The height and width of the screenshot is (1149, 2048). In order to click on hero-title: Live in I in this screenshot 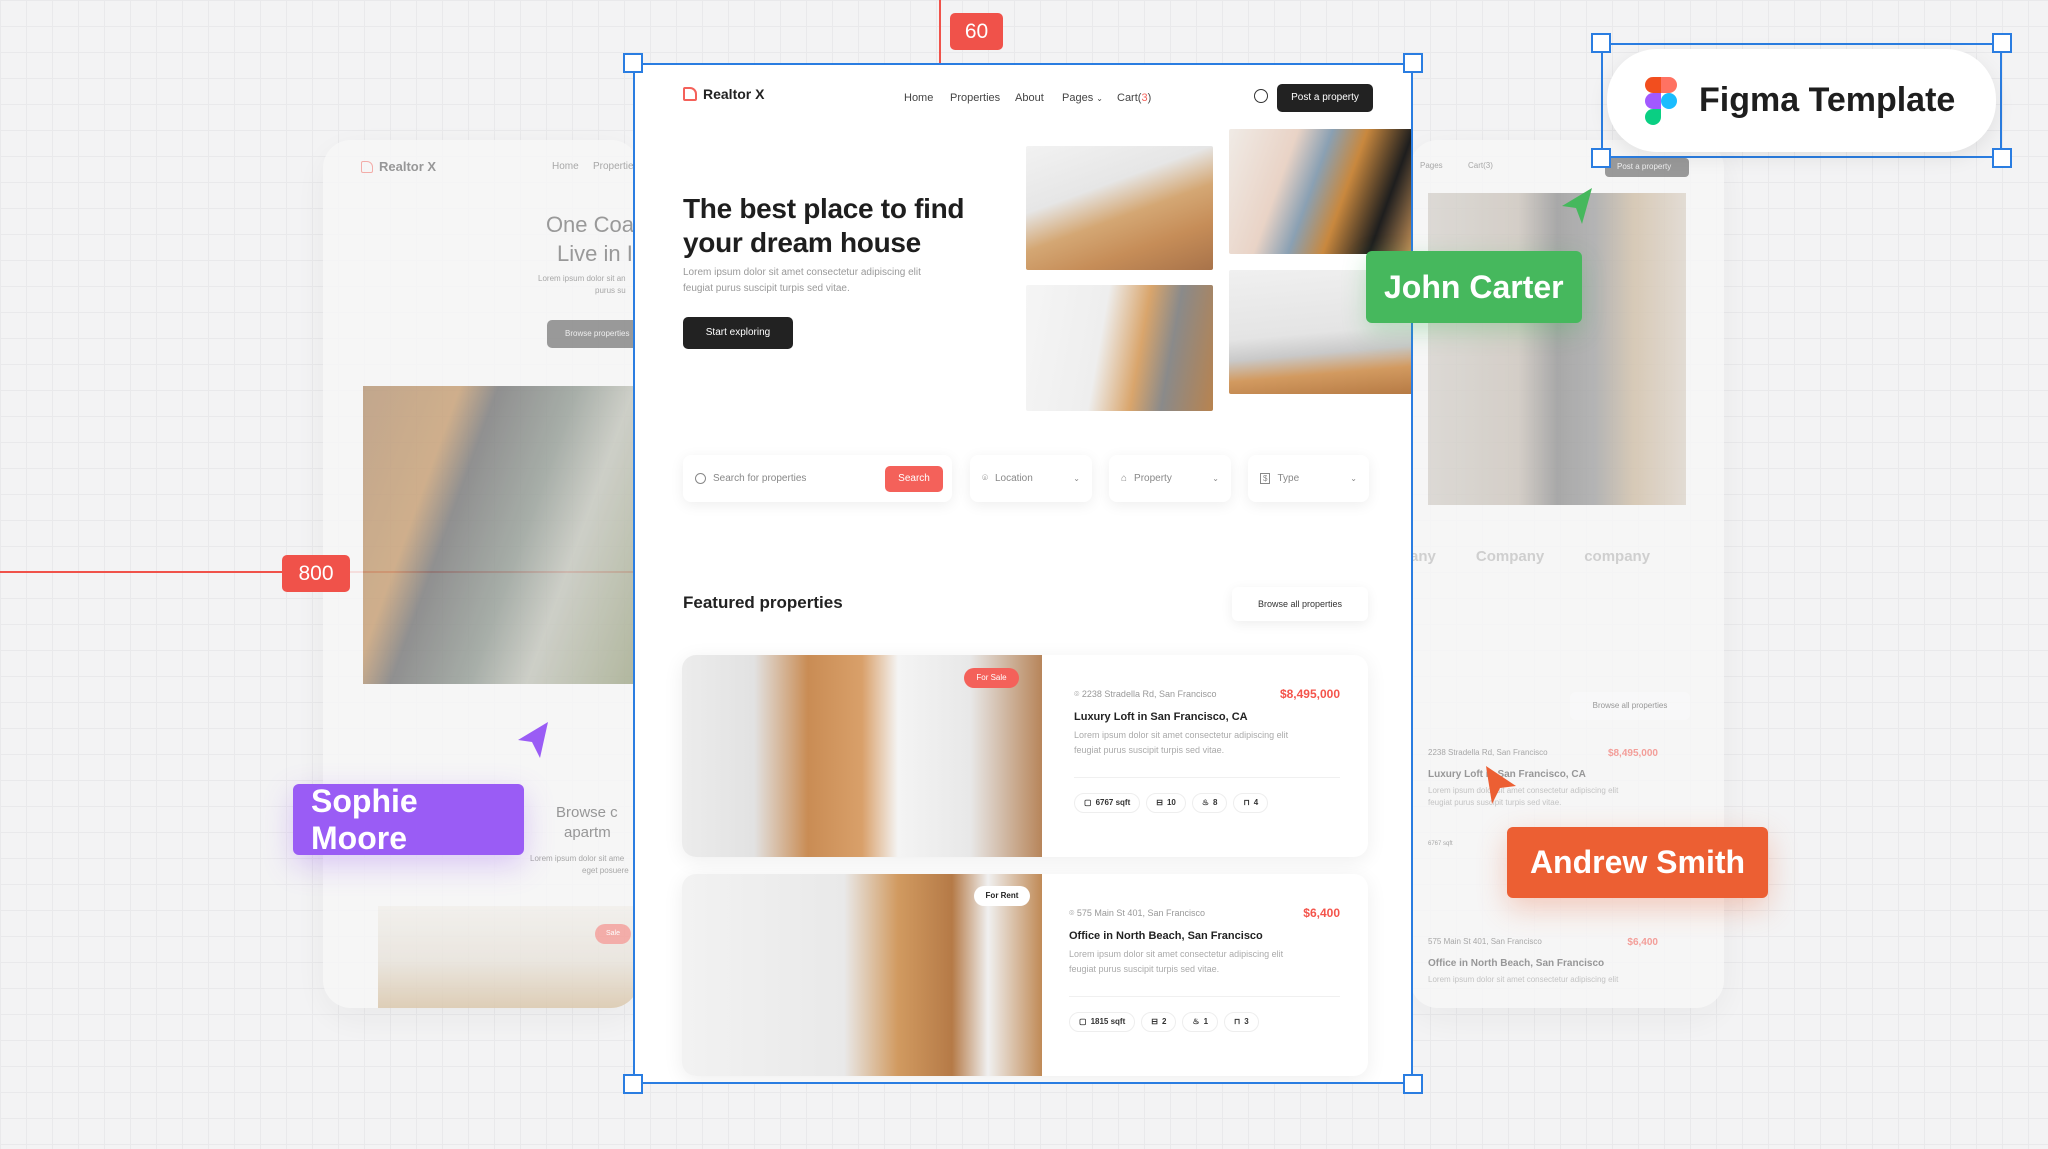, I will do `click(595, 253)`.